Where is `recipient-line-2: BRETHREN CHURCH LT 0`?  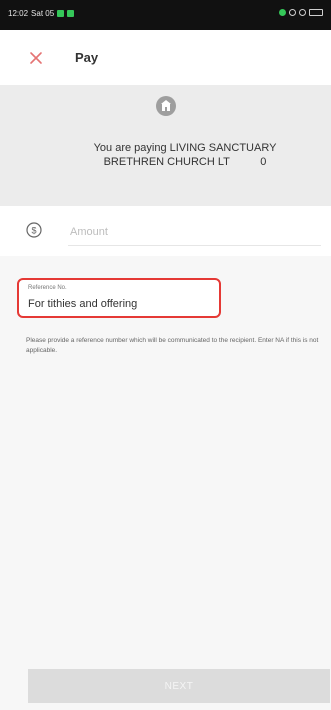 recipient-line-2: BRETHREN CHURCH LT 0 is located at coordinates (185, 162).